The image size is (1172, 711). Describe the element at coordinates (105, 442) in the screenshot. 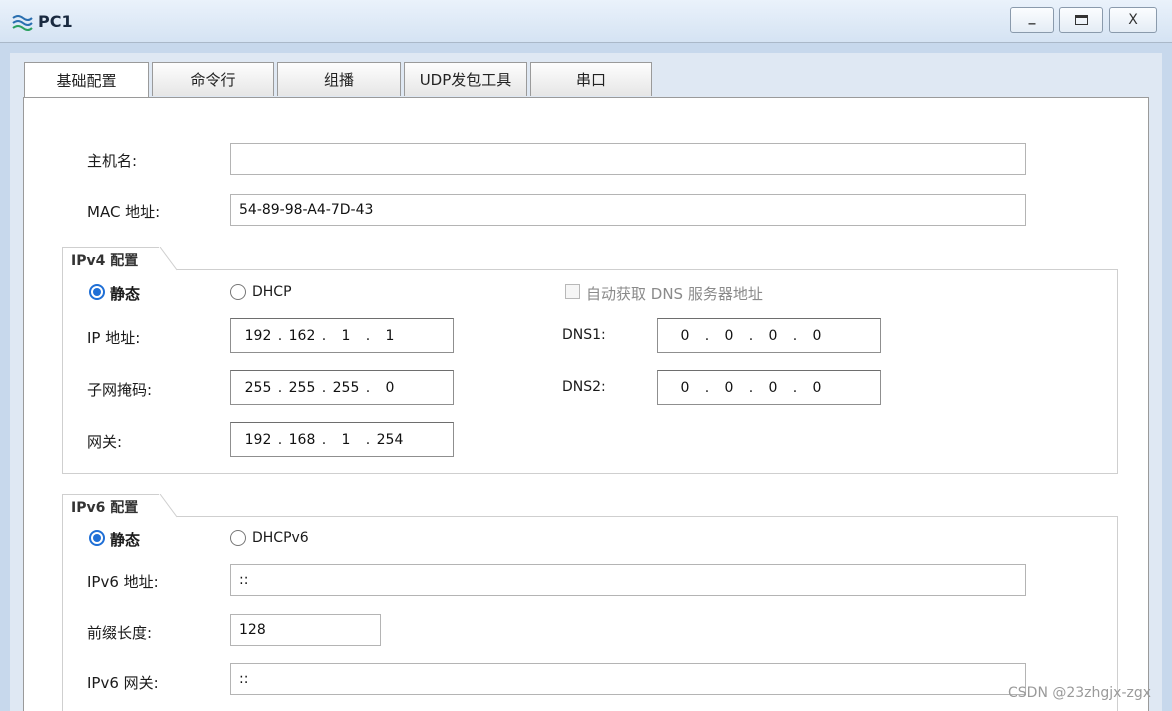

I see `gateway-label: 网关:` at that location.